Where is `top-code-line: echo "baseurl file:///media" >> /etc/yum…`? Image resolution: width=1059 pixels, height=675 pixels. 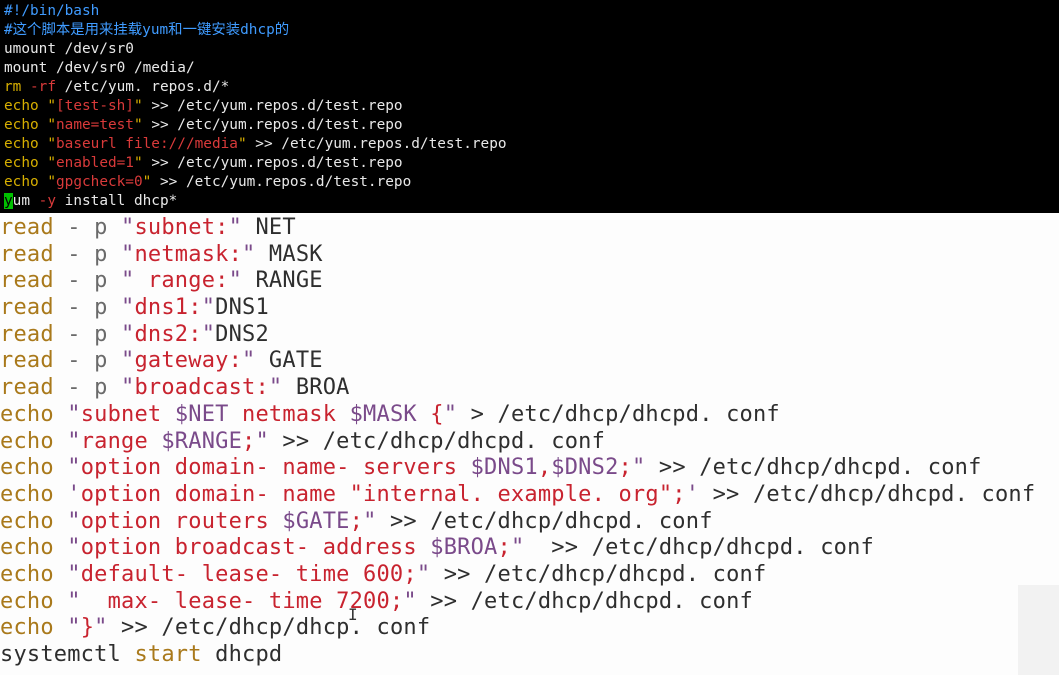 top-code-line: echo "baseurl file:///media" >> /etc/yum… is located at coordinates (531, 144).